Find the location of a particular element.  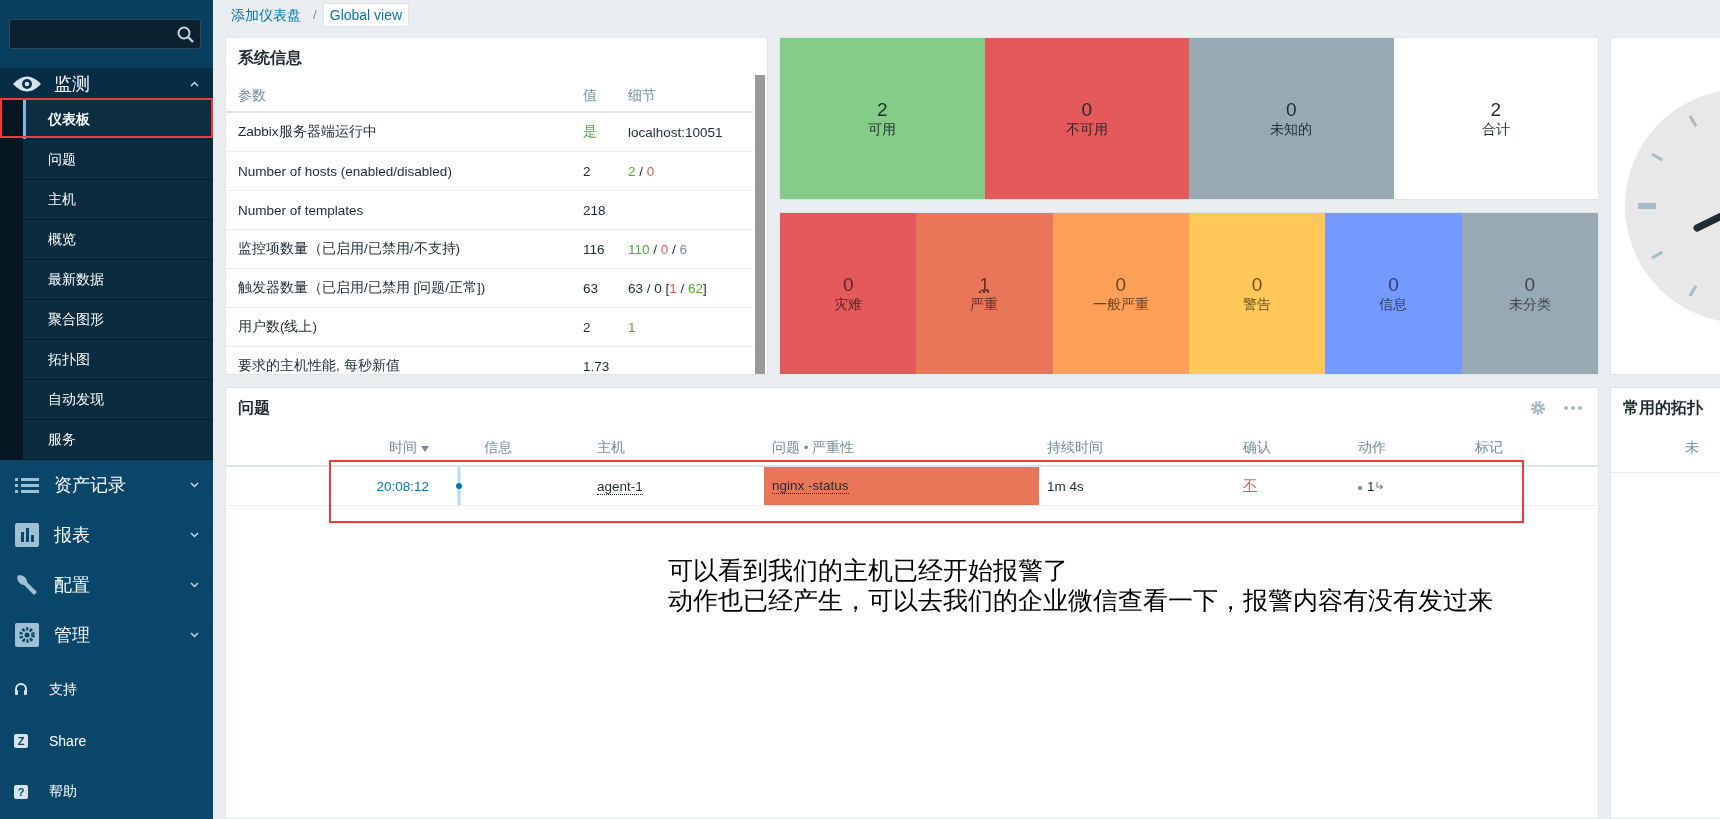

submenu-item: 概览 is located at coordinates (118, 240).